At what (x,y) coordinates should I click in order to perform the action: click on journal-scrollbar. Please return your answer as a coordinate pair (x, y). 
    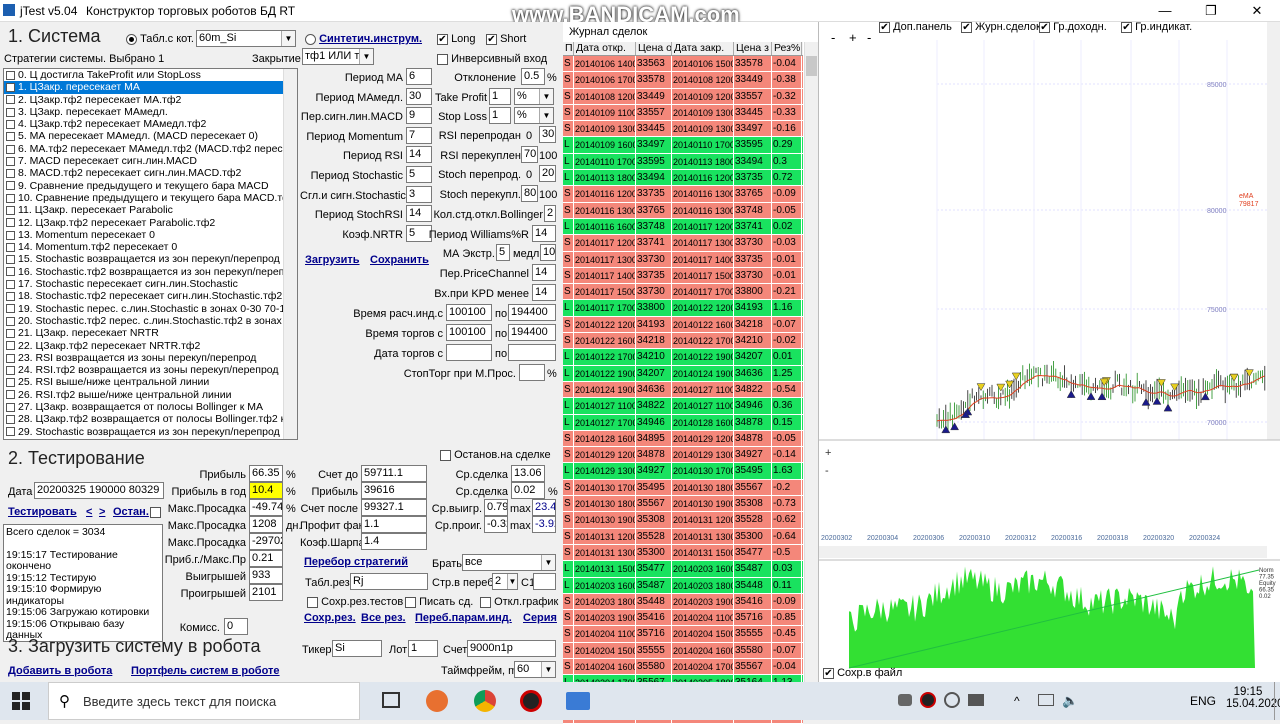
    Looking at the image, I should click on (811, 362).